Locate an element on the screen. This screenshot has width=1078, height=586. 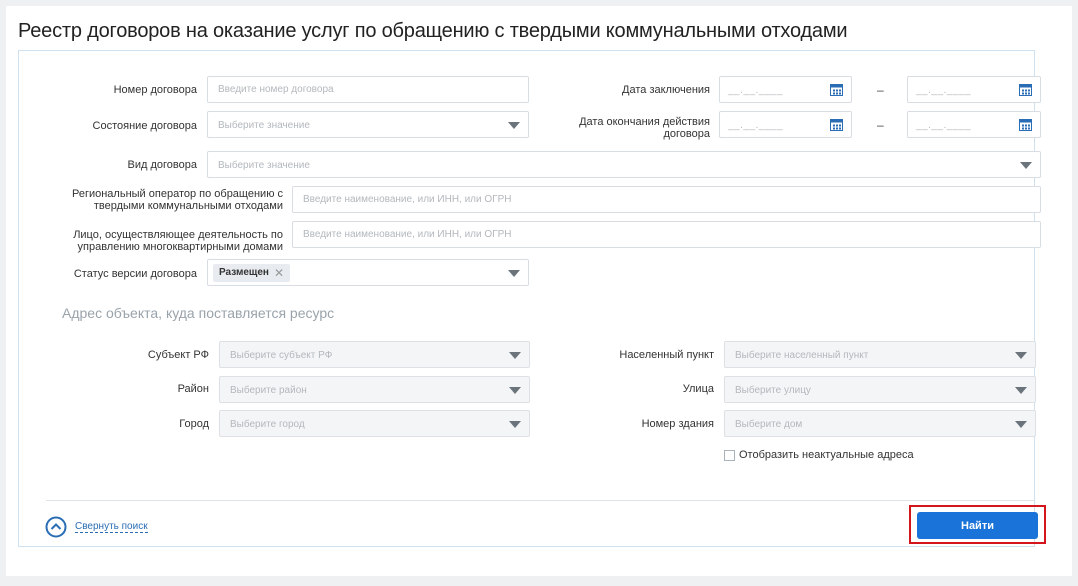
collapse-search-label: Свернуть поиск is located at coordinates (111, 527).